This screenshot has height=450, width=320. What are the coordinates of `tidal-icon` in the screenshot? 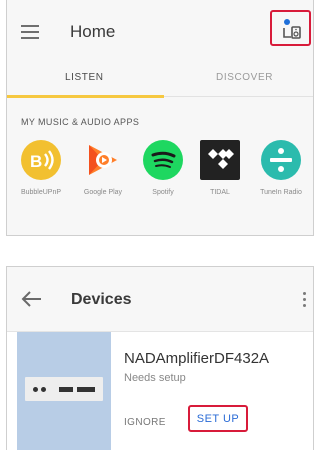 It's located at (220, 160).